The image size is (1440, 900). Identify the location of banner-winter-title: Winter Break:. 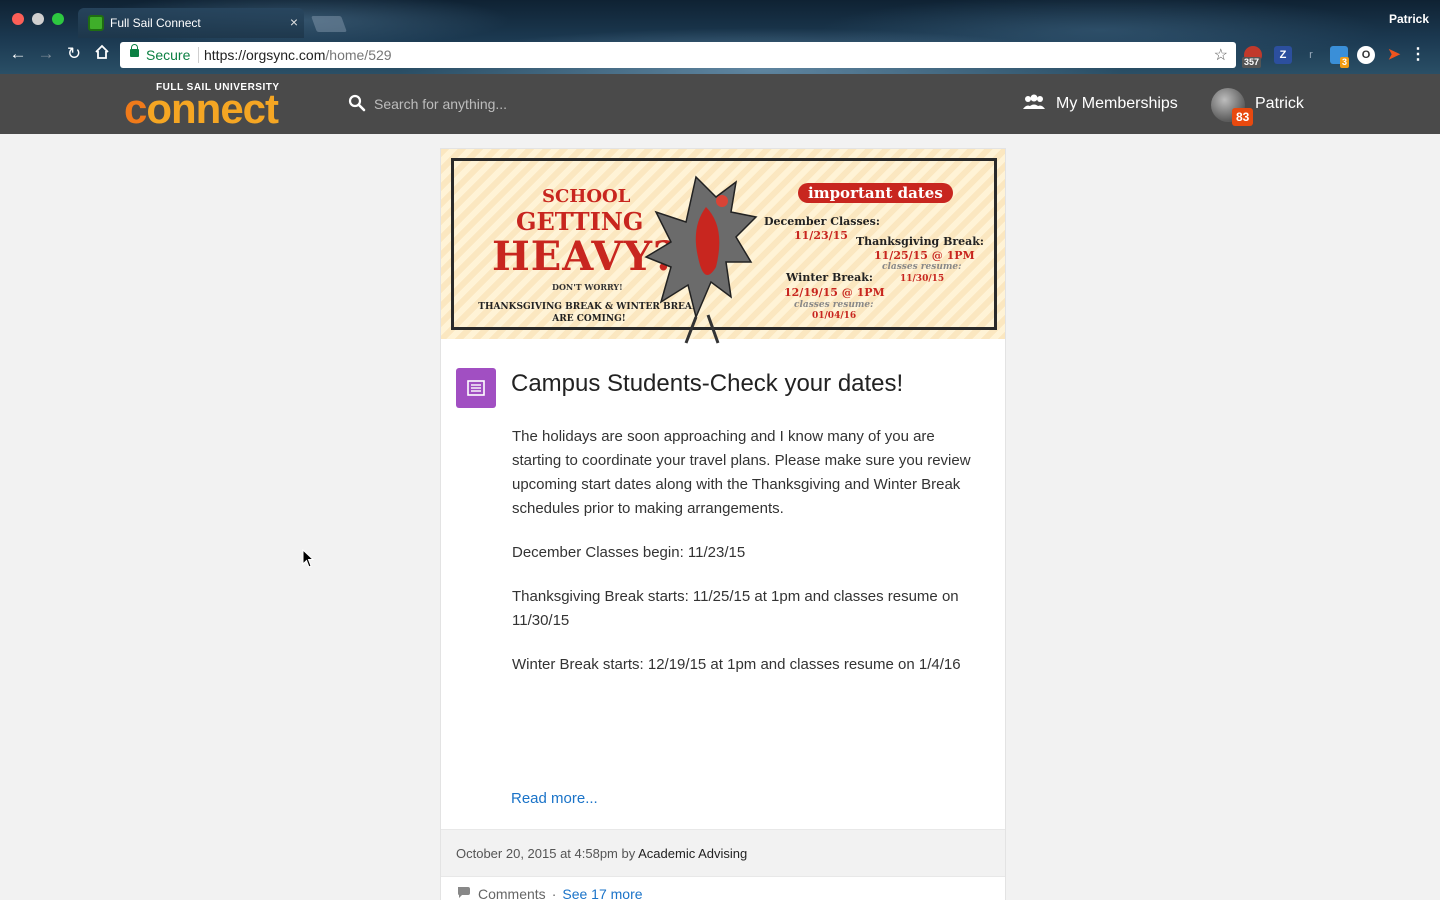
(829, 277).